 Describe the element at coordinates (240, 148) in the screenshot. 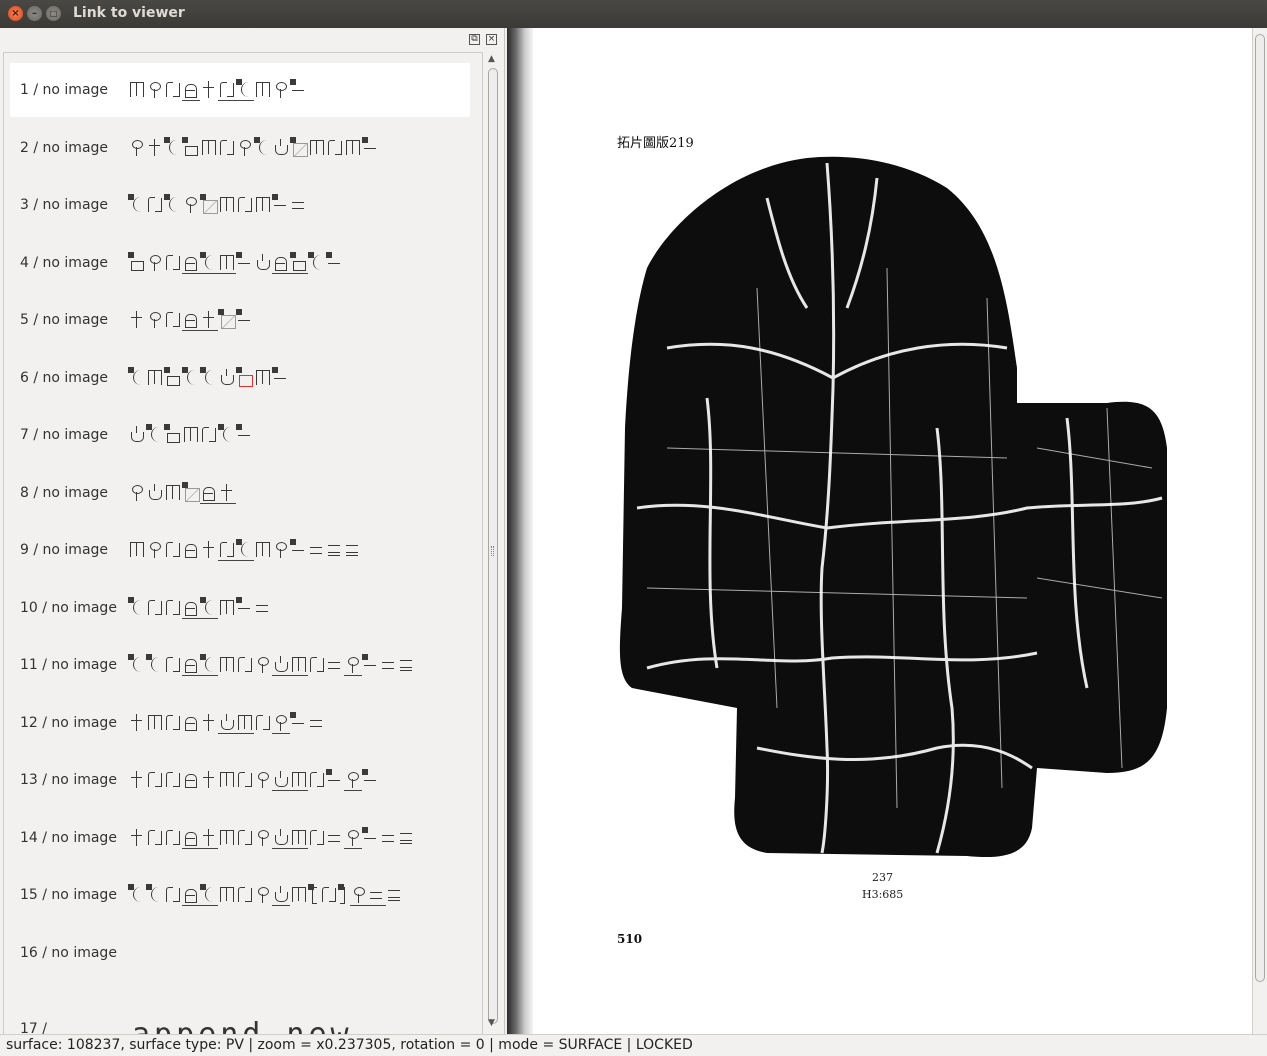

I see `list-row: 2 / no image` at that location.